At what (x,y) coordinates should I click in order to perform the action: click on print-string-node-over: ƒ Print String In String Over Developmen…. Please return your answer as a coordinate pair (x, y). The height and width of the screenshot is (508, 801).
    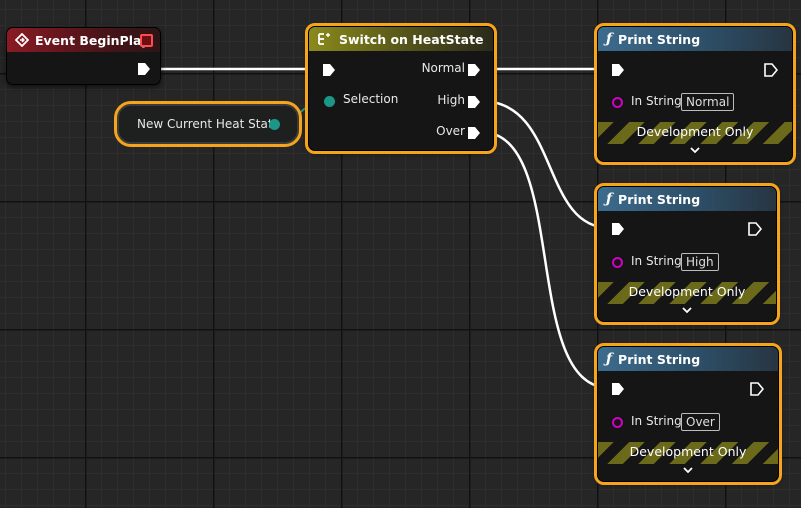
    Looking at the image, I should click on (688, 414).